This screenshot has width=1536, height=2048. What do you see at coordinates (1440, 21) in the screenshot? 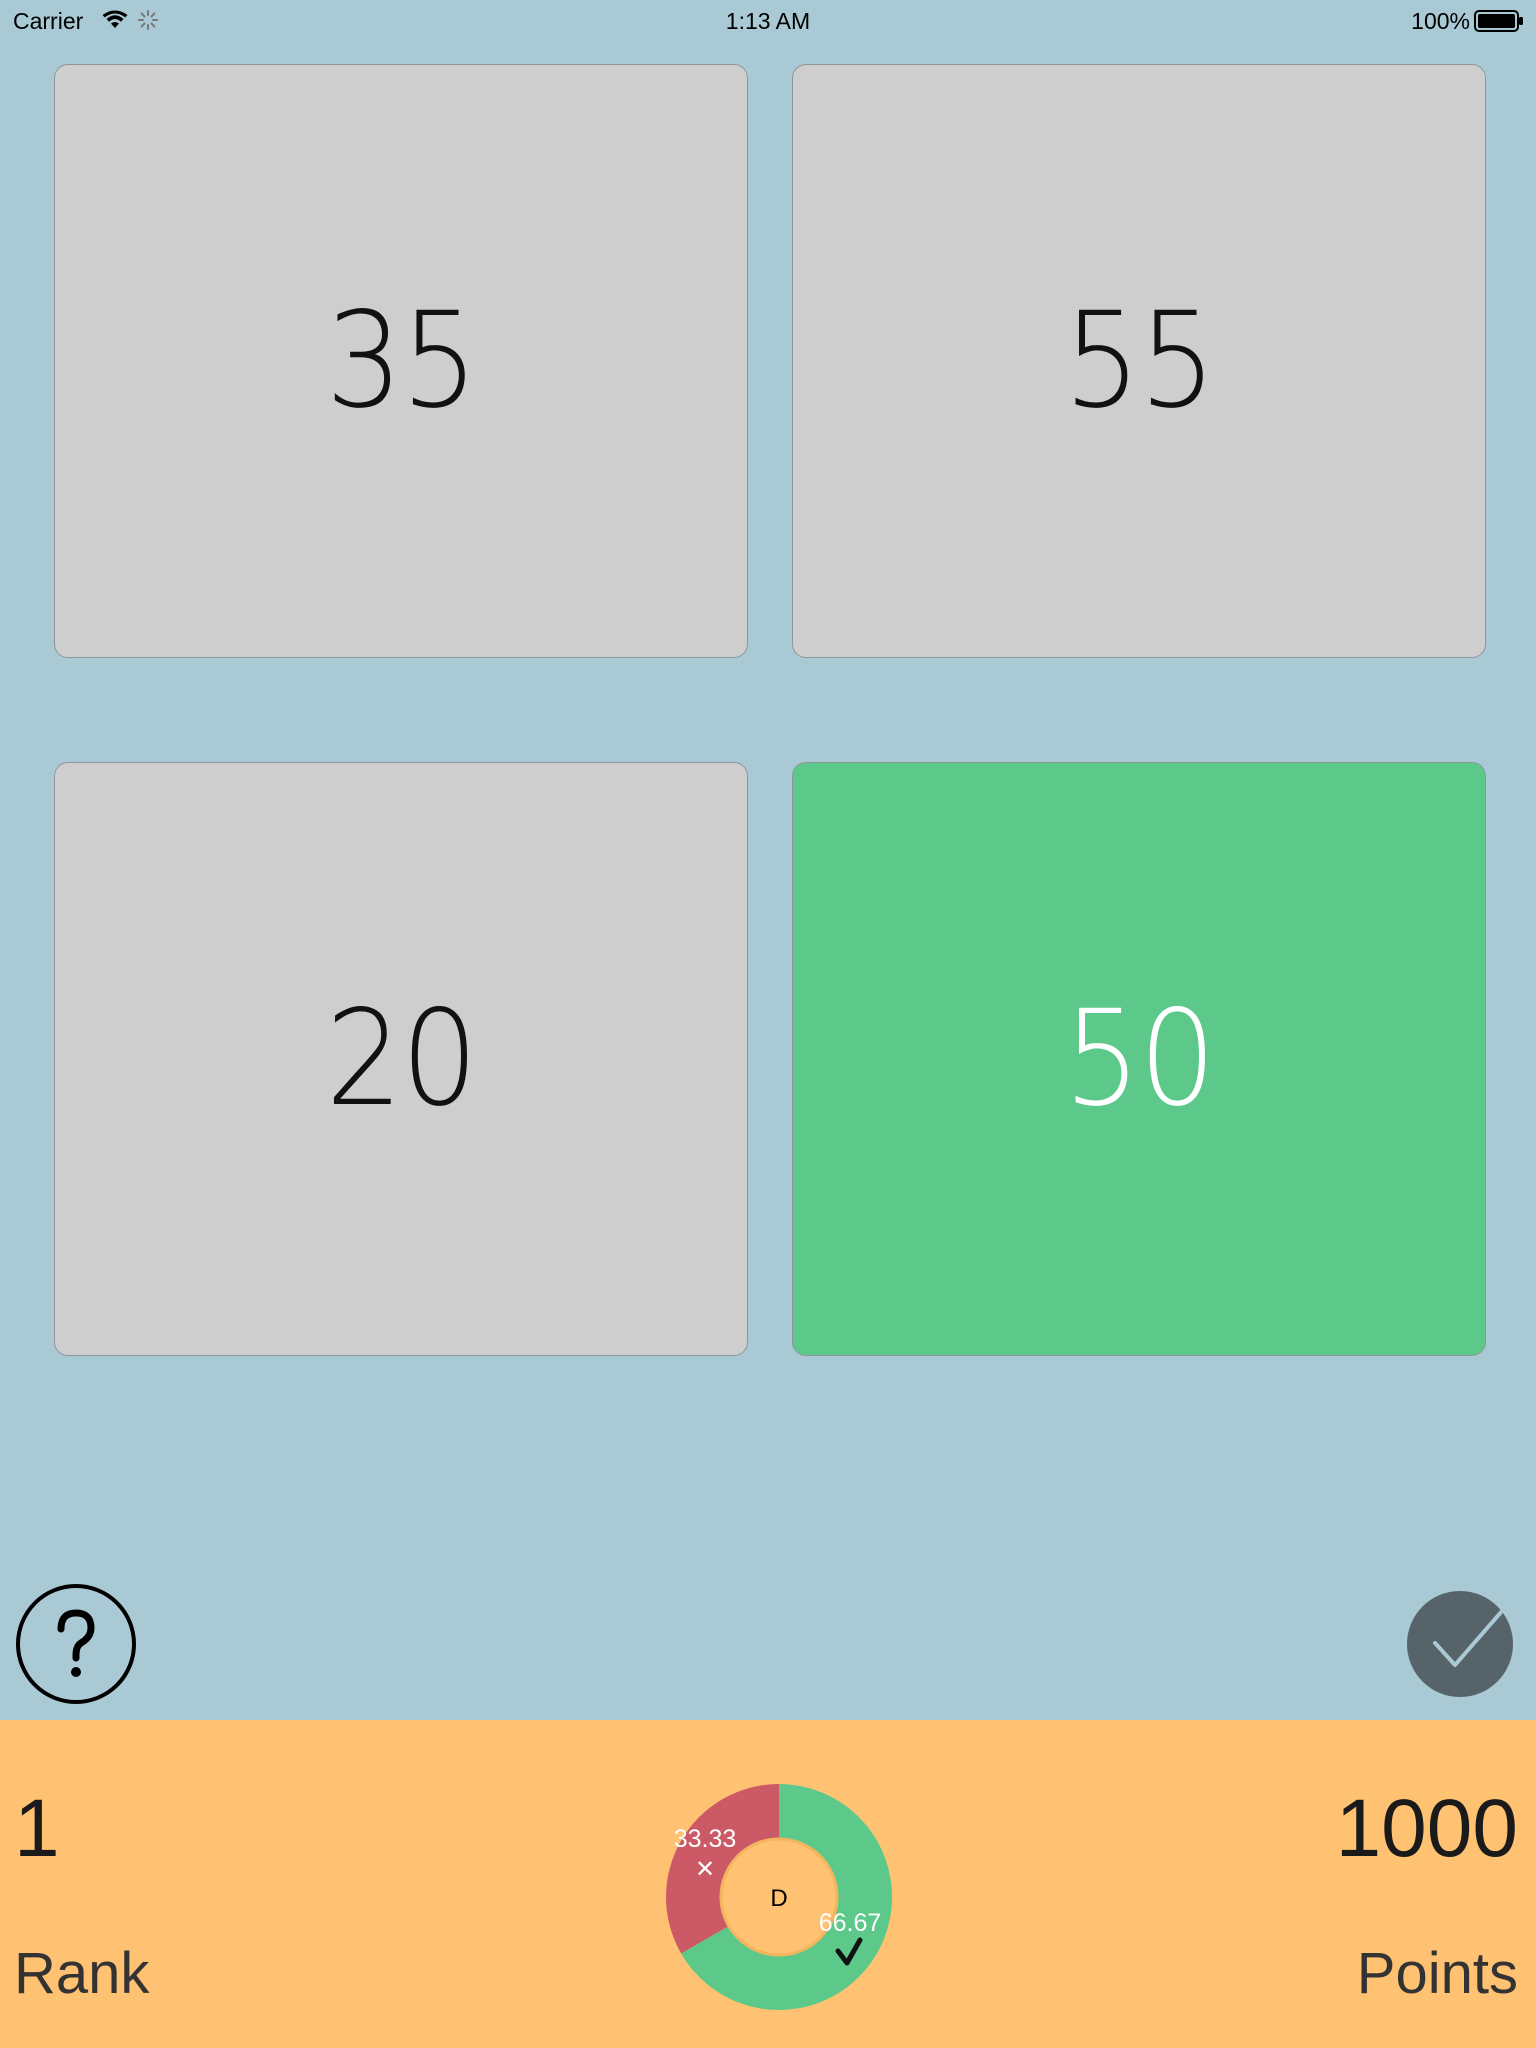
I see `battery-percentage: 100%` at bounding box center [1440, 21].